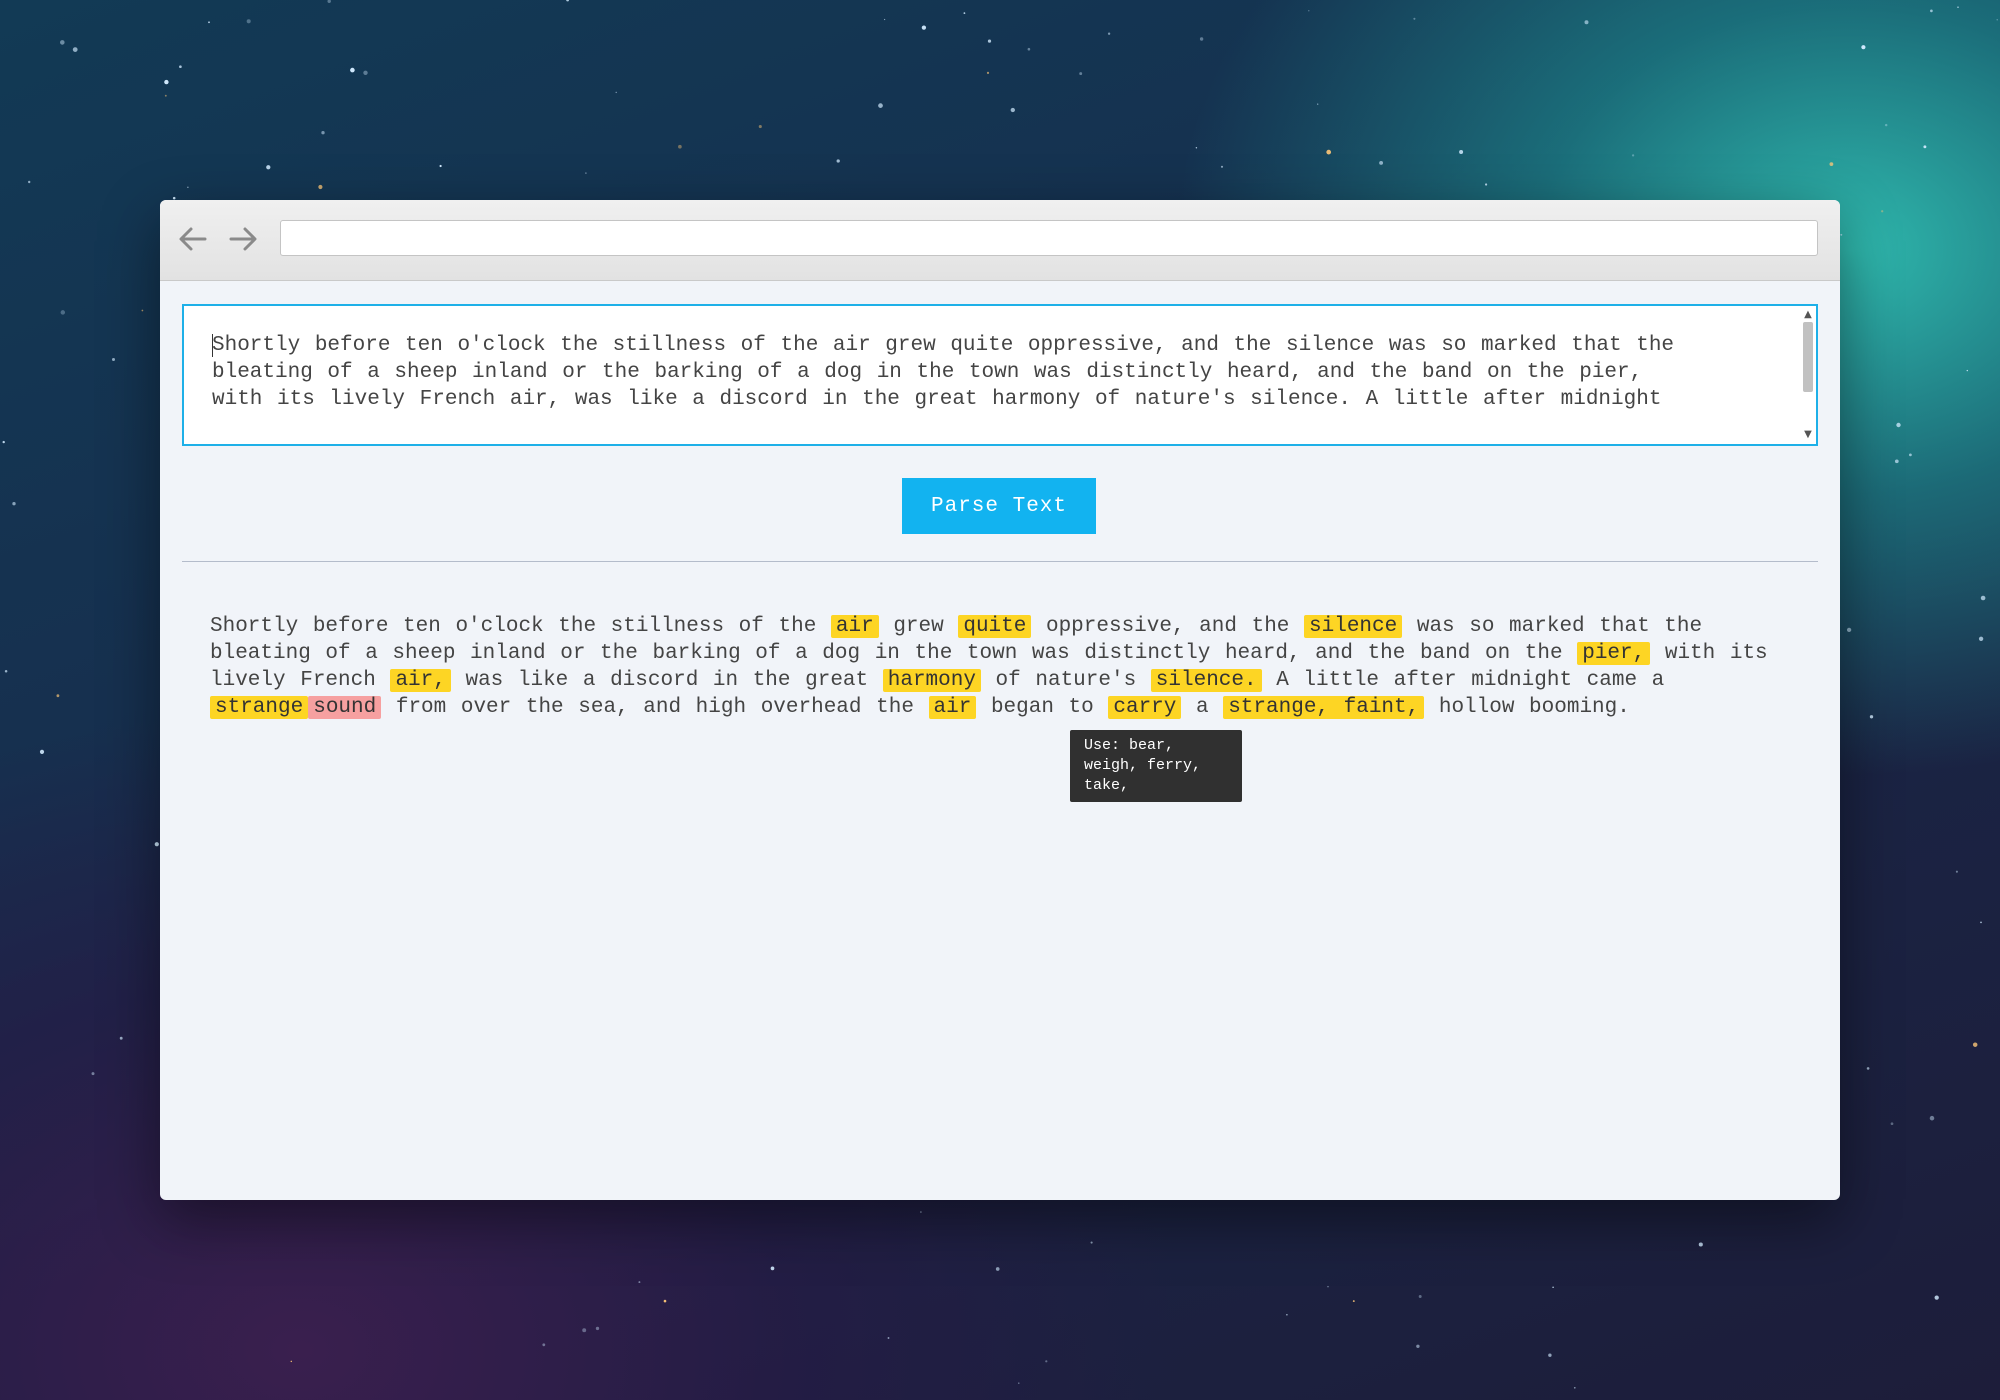 This screenshot has height=1400, width=2000. Describe the element at coordinates (1202, 707) in the screenshot. I see `output-text: a` at that location.